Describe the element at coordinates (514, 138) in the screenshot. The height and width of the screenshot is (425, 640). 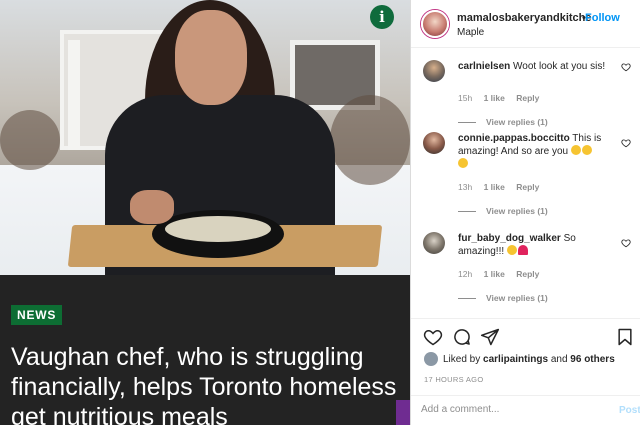
I see `comment-username: connie.pappas.boccitto` at that location.